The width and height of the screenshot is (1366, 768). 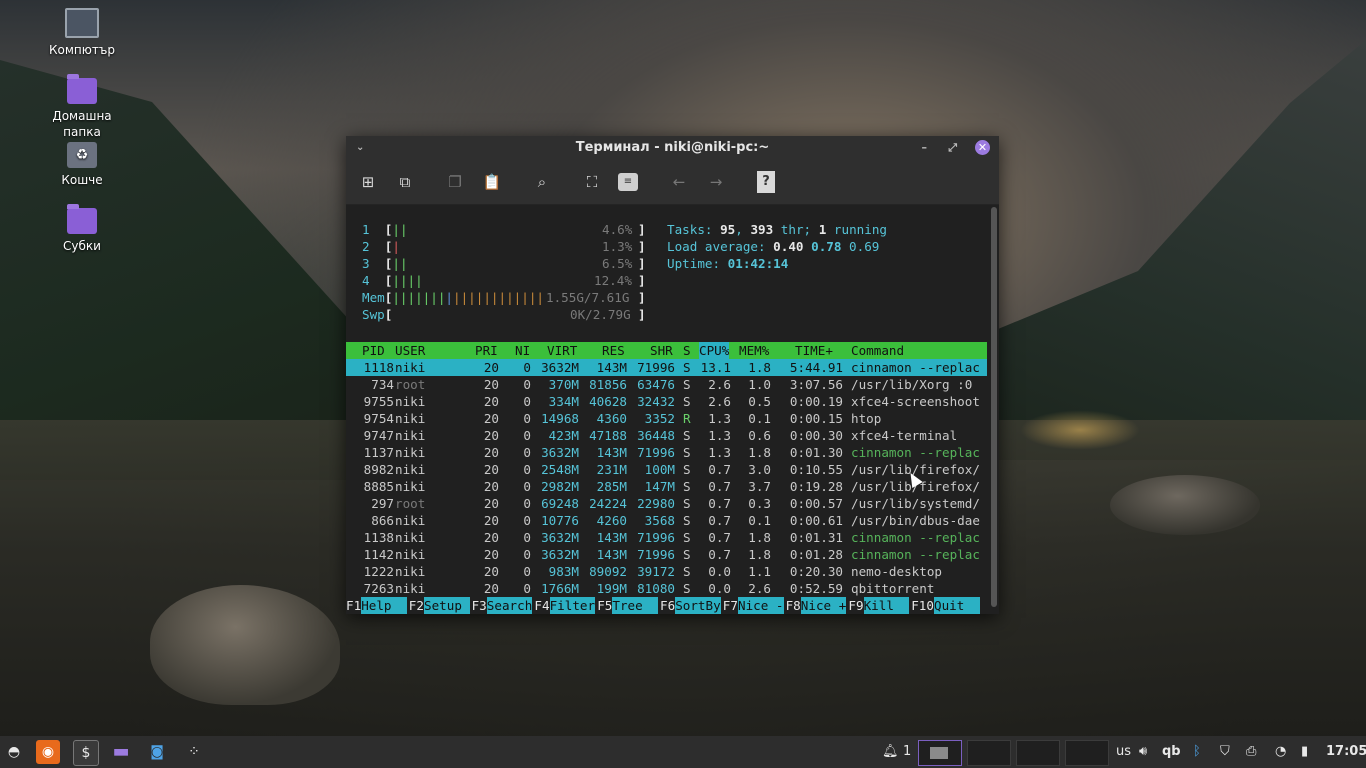 I want to click on keyboard-layout: us, so click(x=1123, y=752).